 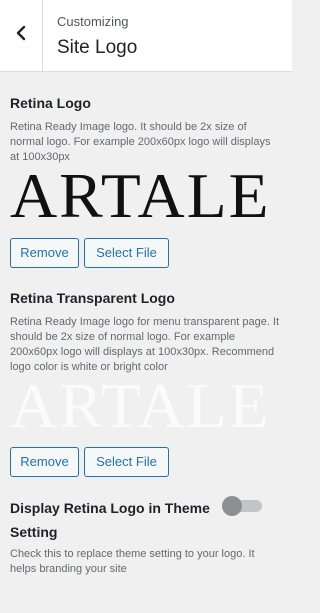 I want to click on customizer-header: Customizing Site Logo, so click(x=146, y=36).